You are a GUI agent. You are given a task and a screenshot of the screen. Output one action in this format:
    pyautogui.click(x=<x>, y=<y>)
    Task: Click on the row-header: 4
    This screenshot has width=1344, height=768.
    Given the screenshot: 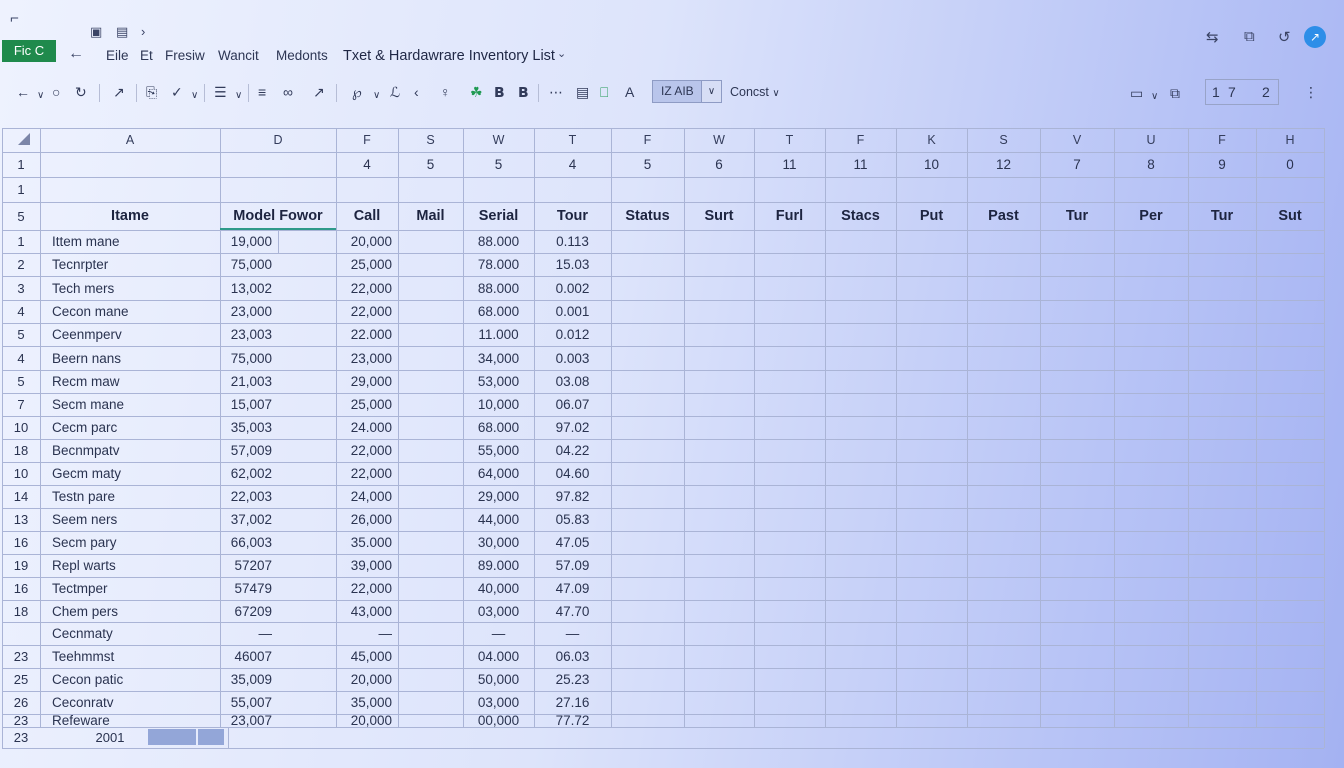 What is the action you would take?
    pyautogui.click(x=21, y=358)
    